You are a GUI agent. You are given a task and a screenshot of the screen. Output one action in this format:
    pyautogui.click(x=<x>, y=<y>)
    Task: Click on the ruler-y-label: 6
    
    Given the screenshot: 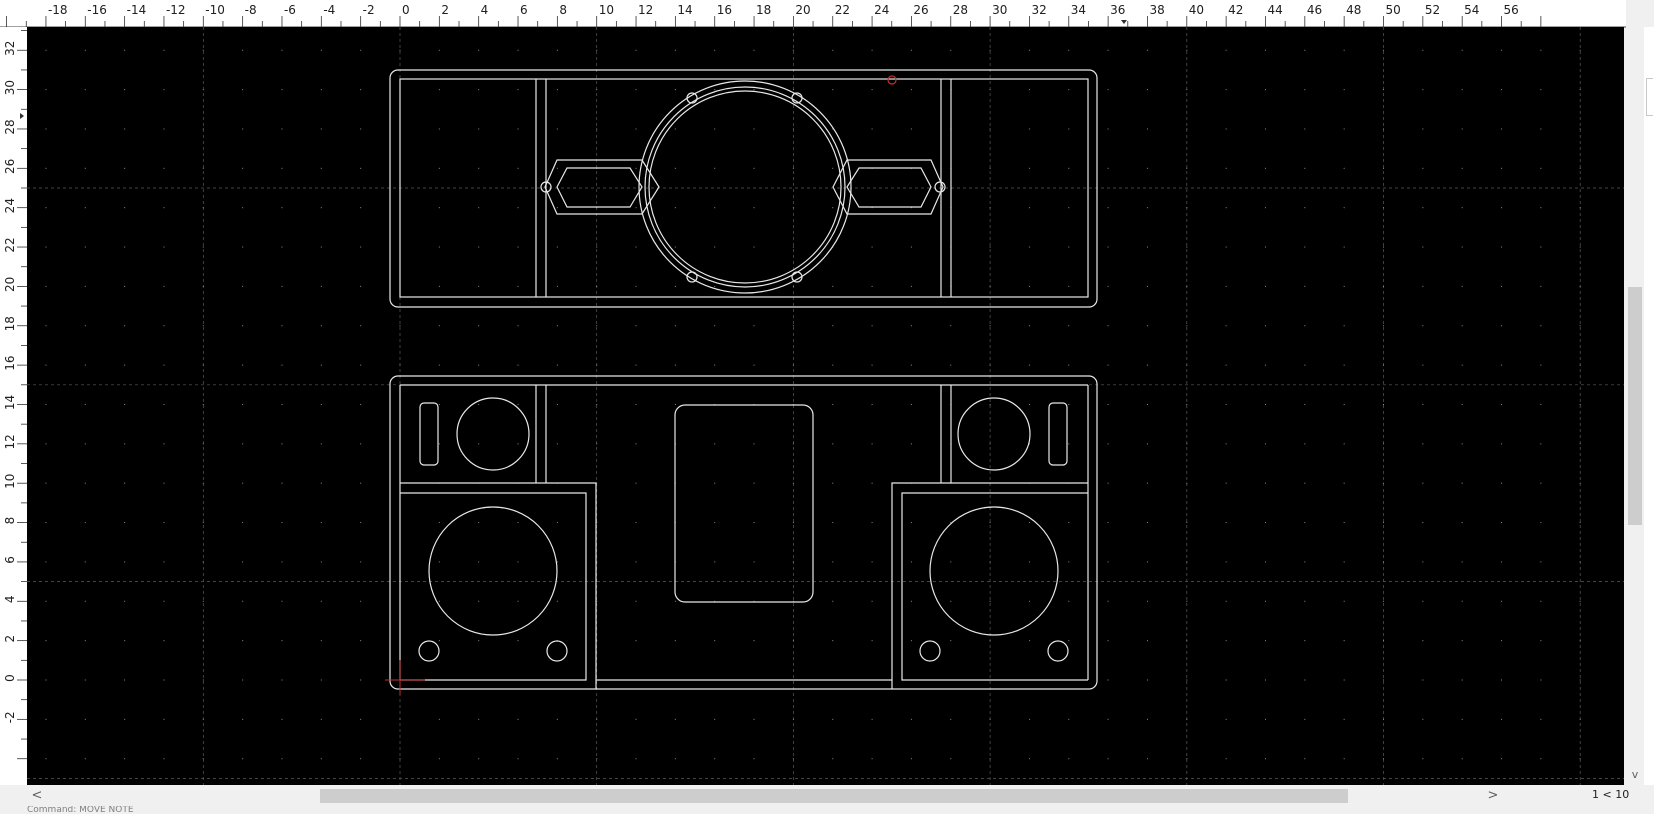 What is the action you would take?
    pyautogui.click(x=10, y=560)
    